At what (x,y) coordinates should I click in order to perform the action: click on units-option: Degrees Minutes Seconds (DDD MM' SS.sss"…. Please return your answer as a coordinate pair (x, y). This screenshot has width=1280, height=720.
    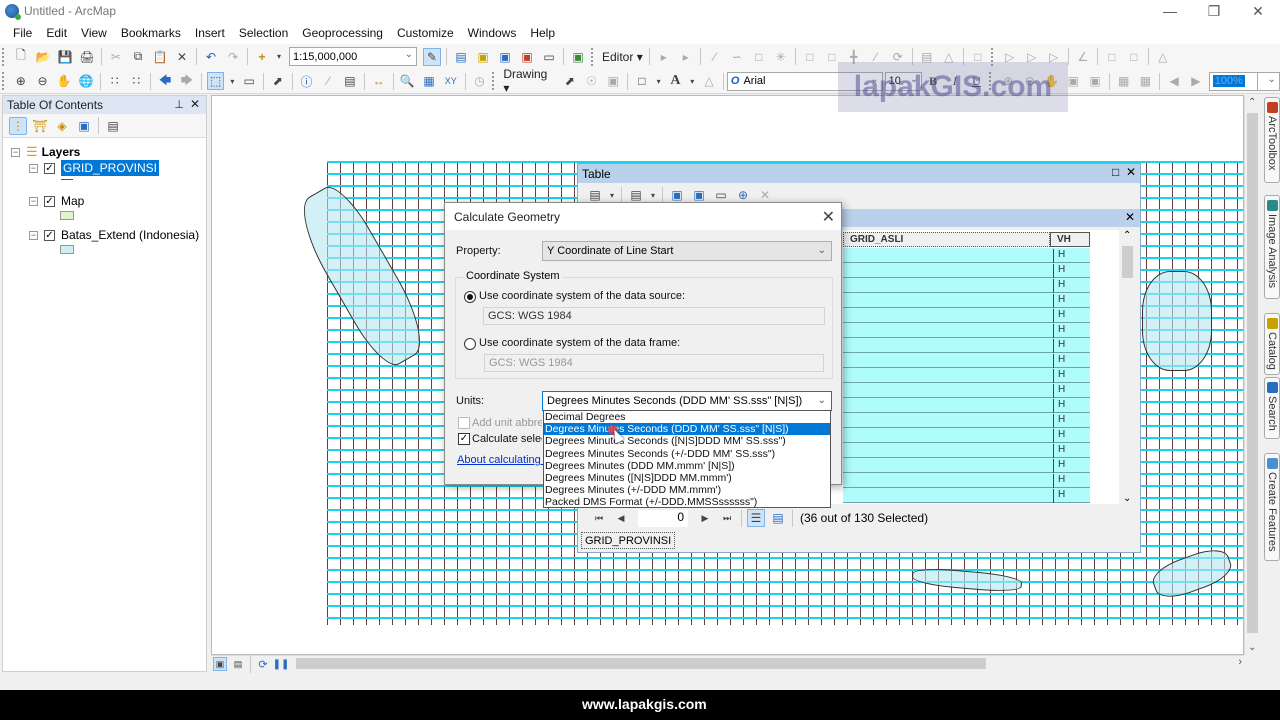
    Looking at the image, I should click on (687, 429).